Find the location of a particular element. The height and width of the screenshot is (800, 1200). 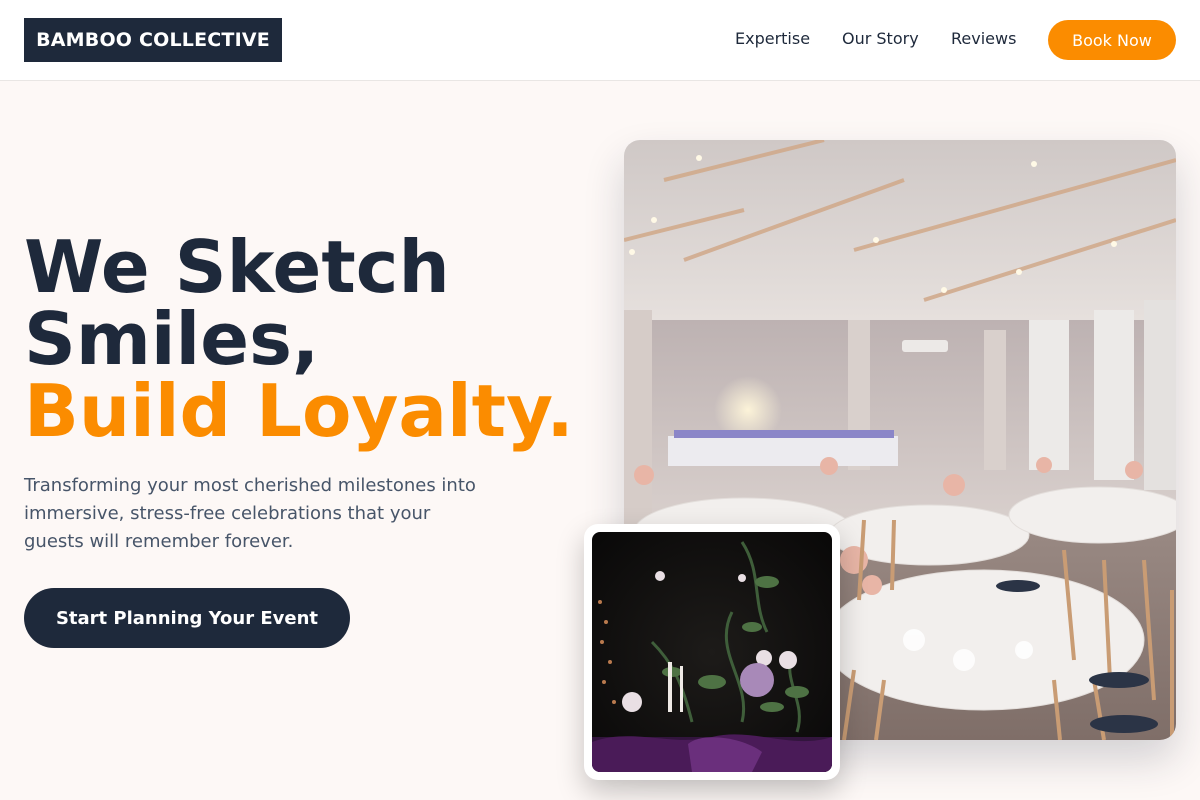

hero-headline: We Sketch Smiles, Build Loyalty. is located at coordinates (299, 339).